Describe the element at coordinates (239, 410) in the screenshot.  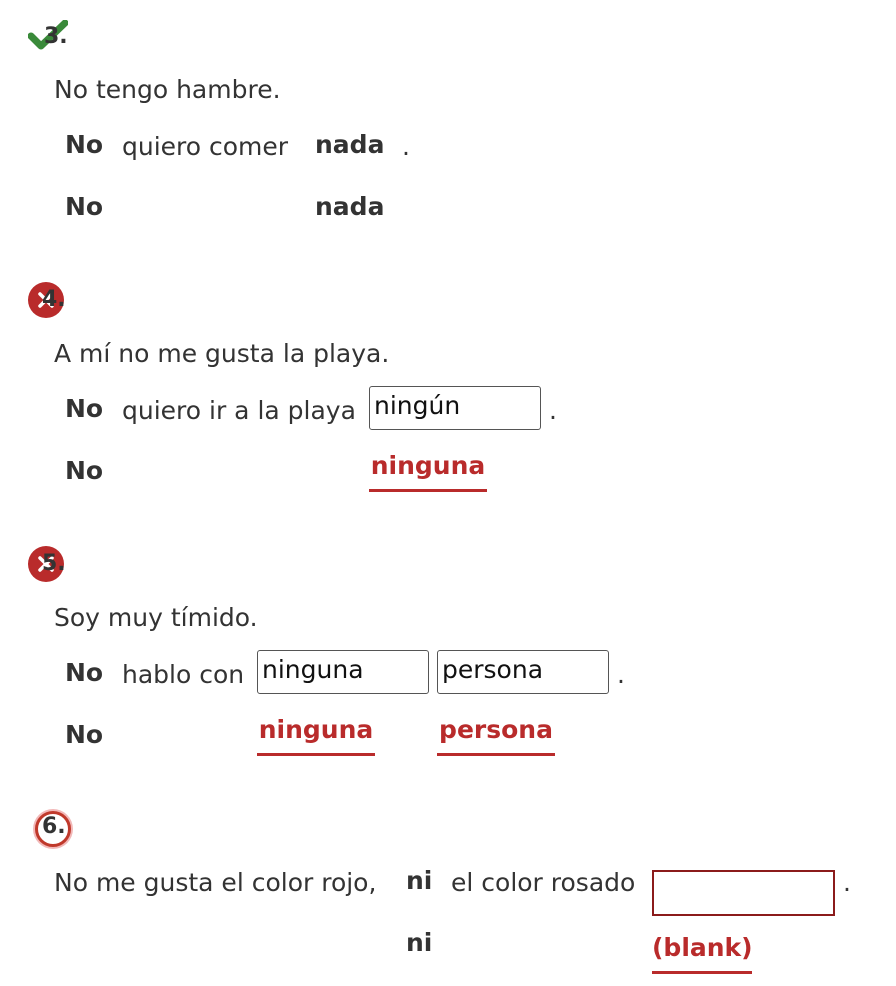
I see `q4-row1-text: quiero ir a la playa` at that location.